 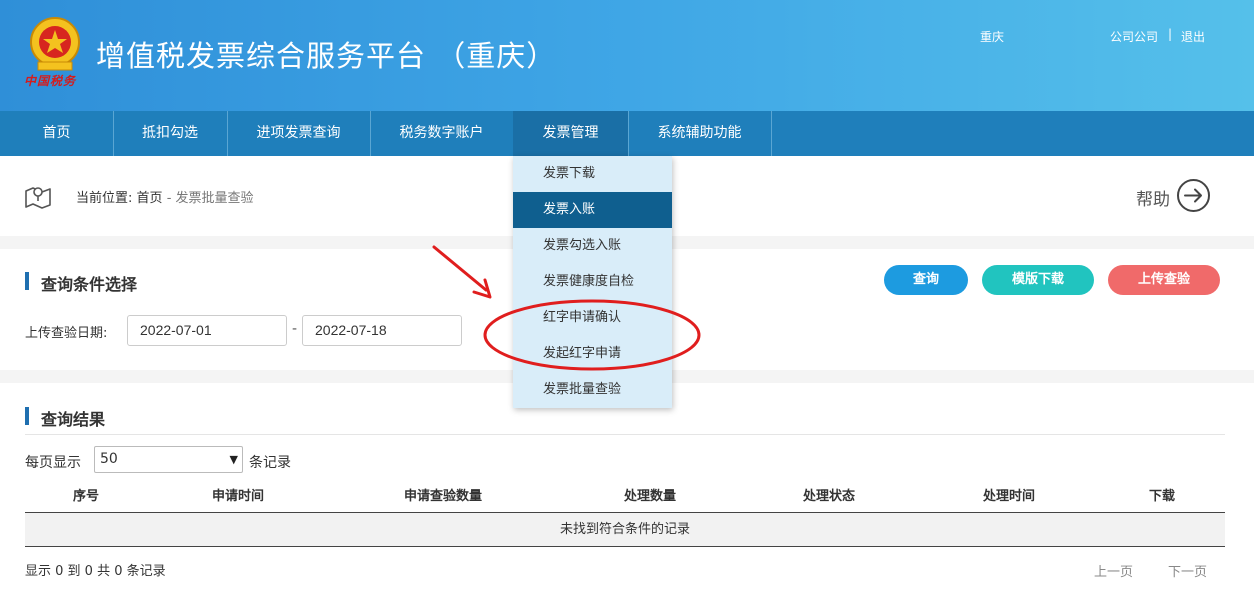 What do you see at coordinates (460, 268) in the screenshot?
I see `annotation-arrow-icon` at bounding box center [460, 268].